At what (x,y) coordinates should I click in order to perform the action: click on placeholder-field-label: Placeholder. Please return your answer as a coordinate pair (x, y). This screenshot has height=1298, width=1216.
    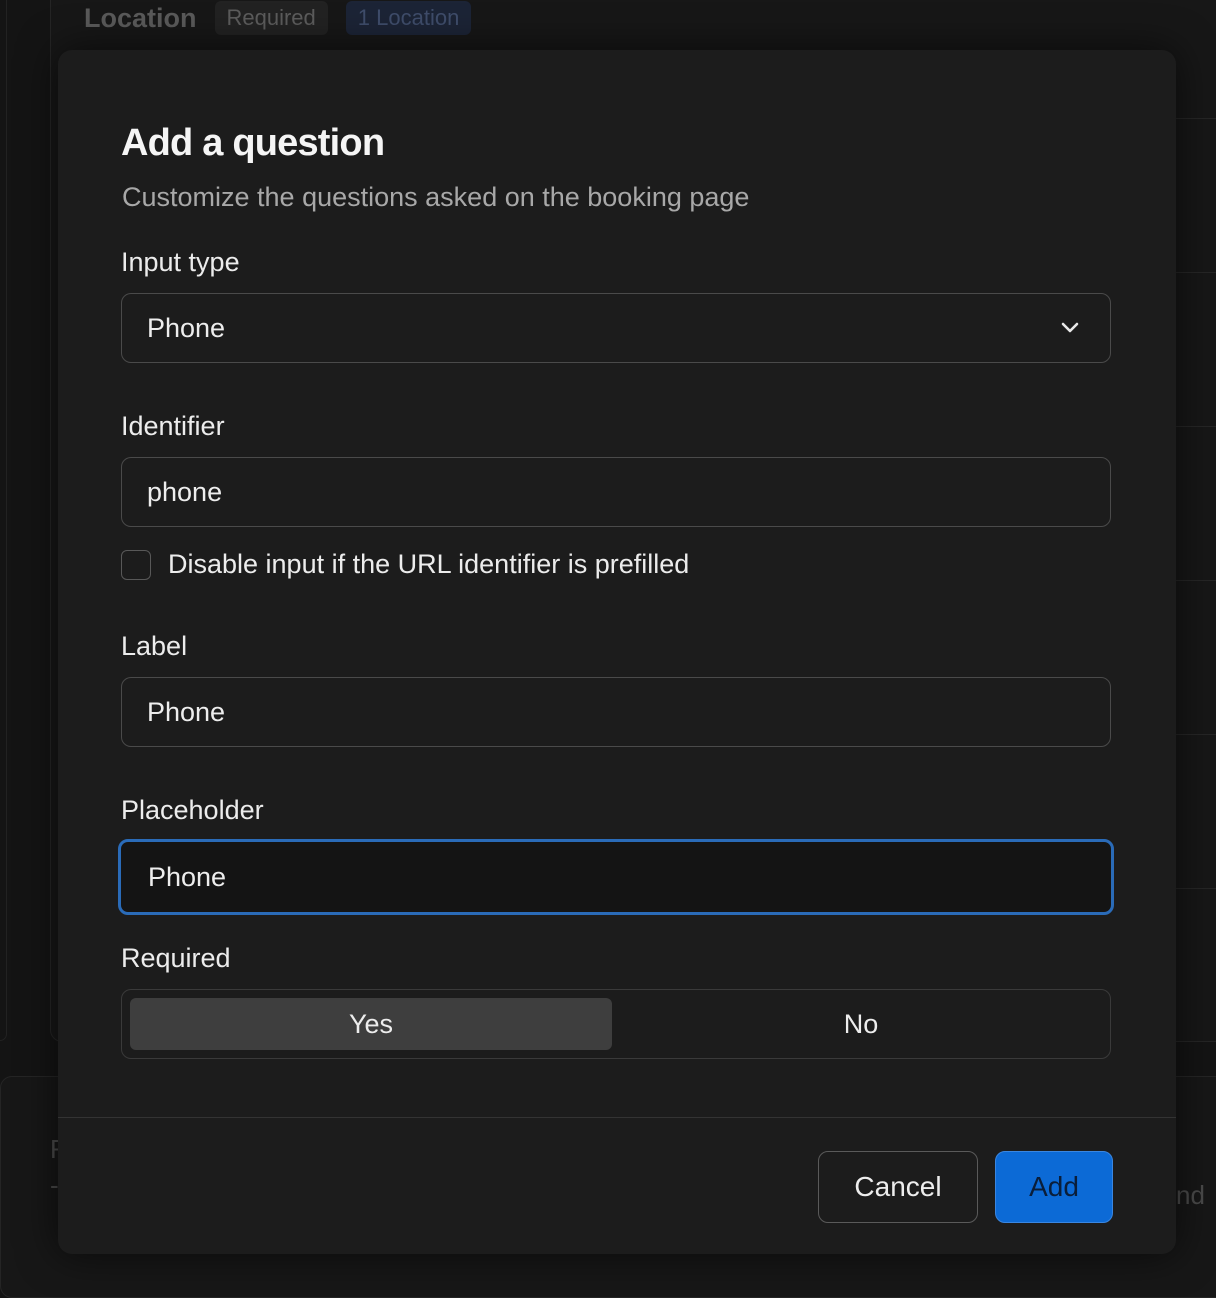
    Looking at the image, I should click on (192, 810).